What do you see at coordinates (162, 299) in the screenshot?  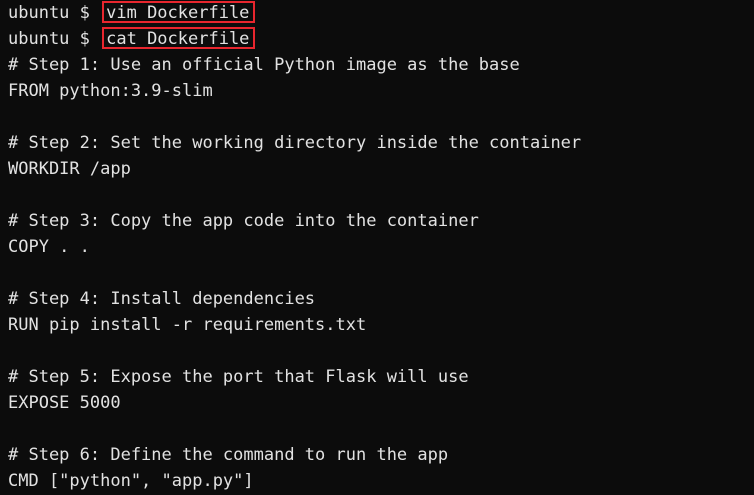 I see `output-line: # Step 4: Install dependencies` at bounding box center [162, 299].